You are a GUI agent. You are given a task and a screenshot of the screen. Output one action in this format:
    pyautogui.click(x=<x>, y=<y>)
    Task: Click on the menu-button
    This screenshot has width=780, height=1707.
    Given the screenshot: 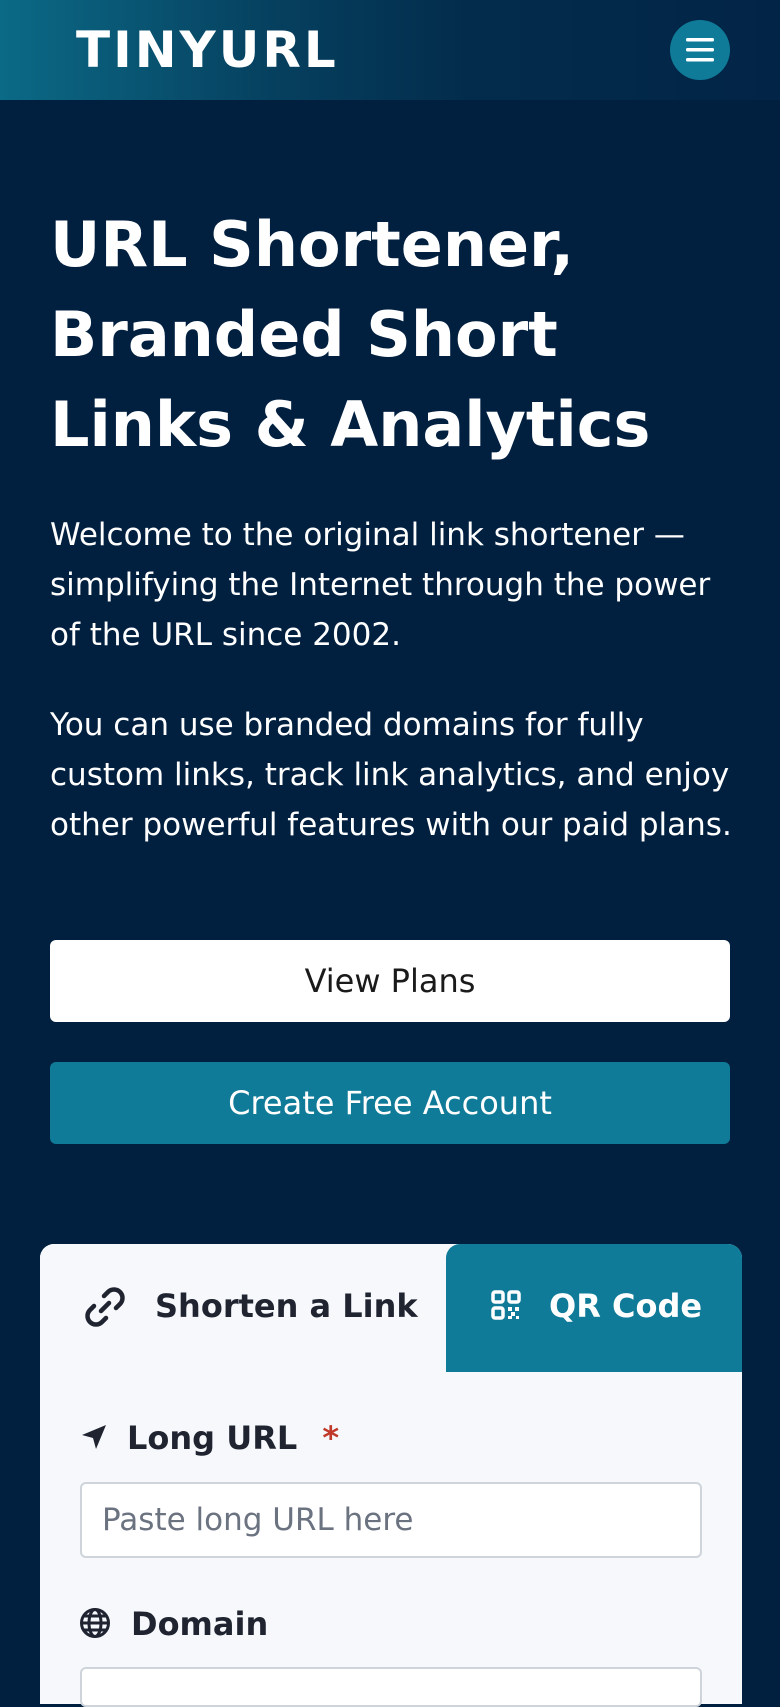 What is the action you would take?
    pyautogui.click(x=700, y=50)
    